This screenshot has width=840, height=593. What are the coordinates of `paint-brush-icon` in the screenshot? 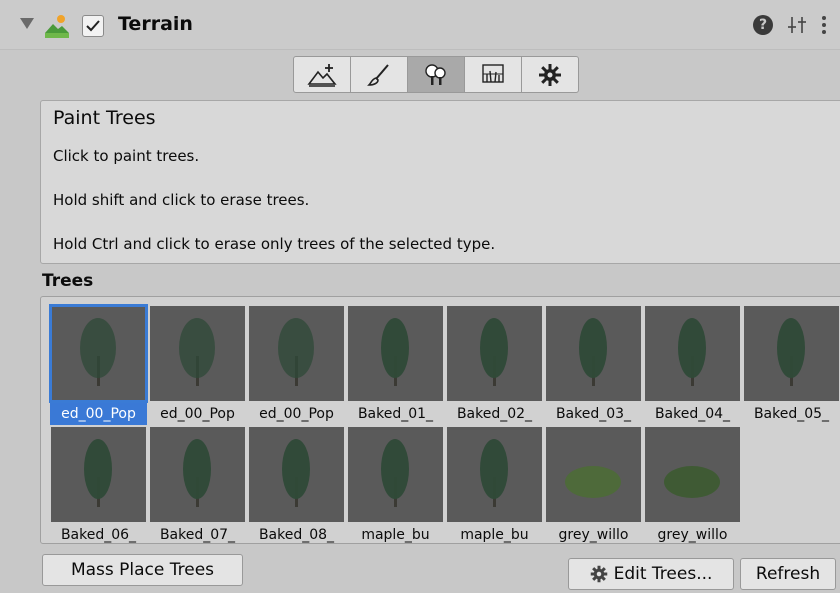 It's located at (378, 74).